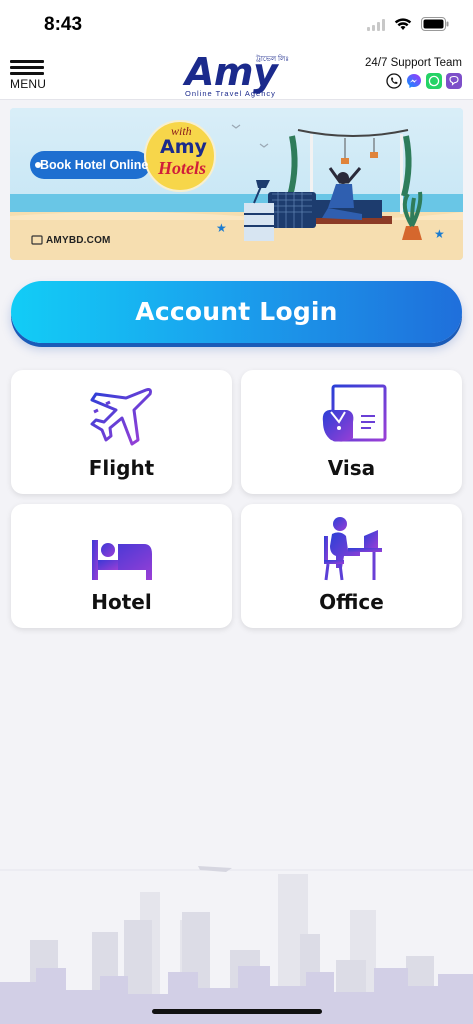  What do you see at coordinates (63, 24) in the screenshot?
I see `status-time: 8:43` at bounding box center [63, 24].